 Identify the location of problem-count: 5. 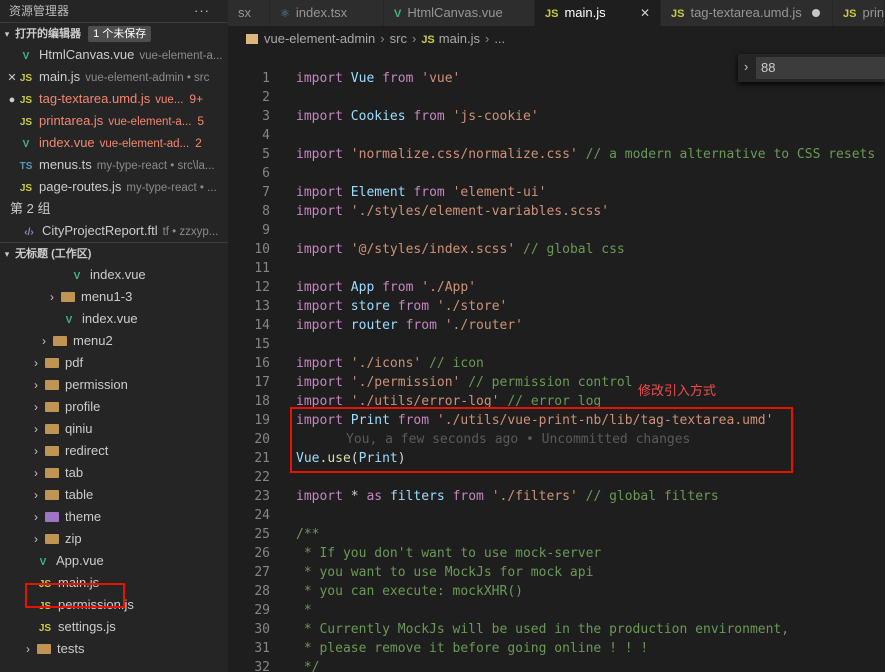
(201, 121).